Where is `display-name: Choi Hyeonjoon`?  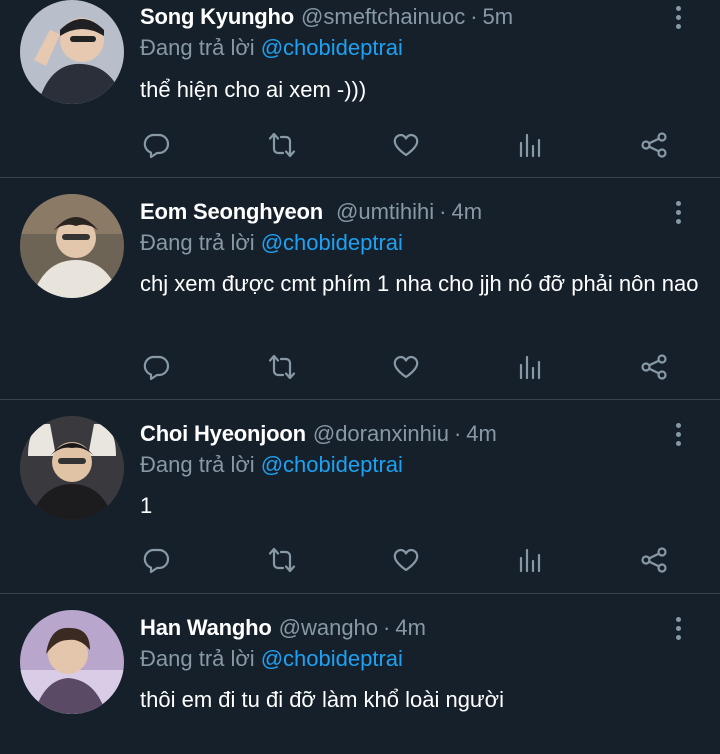
display-name: Choi Hyeonjoon is located at coordinates (223, 434).